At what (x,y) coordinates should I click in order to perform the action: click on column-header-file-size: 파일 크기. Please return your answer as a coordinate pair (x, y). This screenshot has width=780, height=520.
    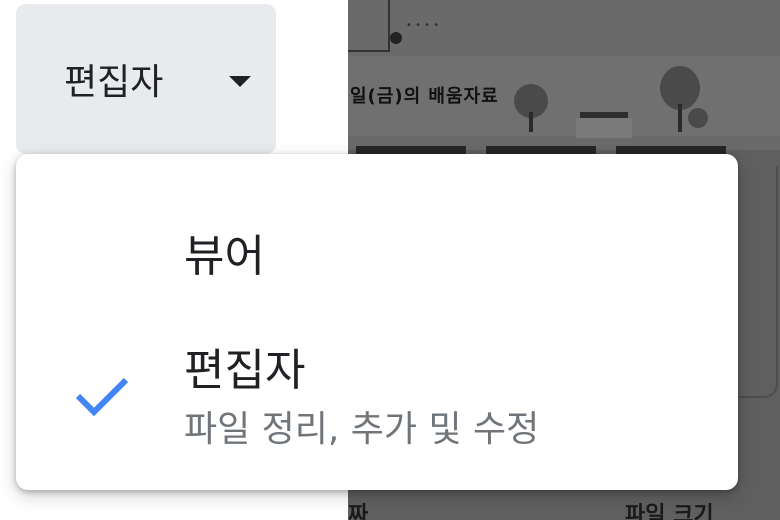
    Looking at the image, I should click on (669, 511).